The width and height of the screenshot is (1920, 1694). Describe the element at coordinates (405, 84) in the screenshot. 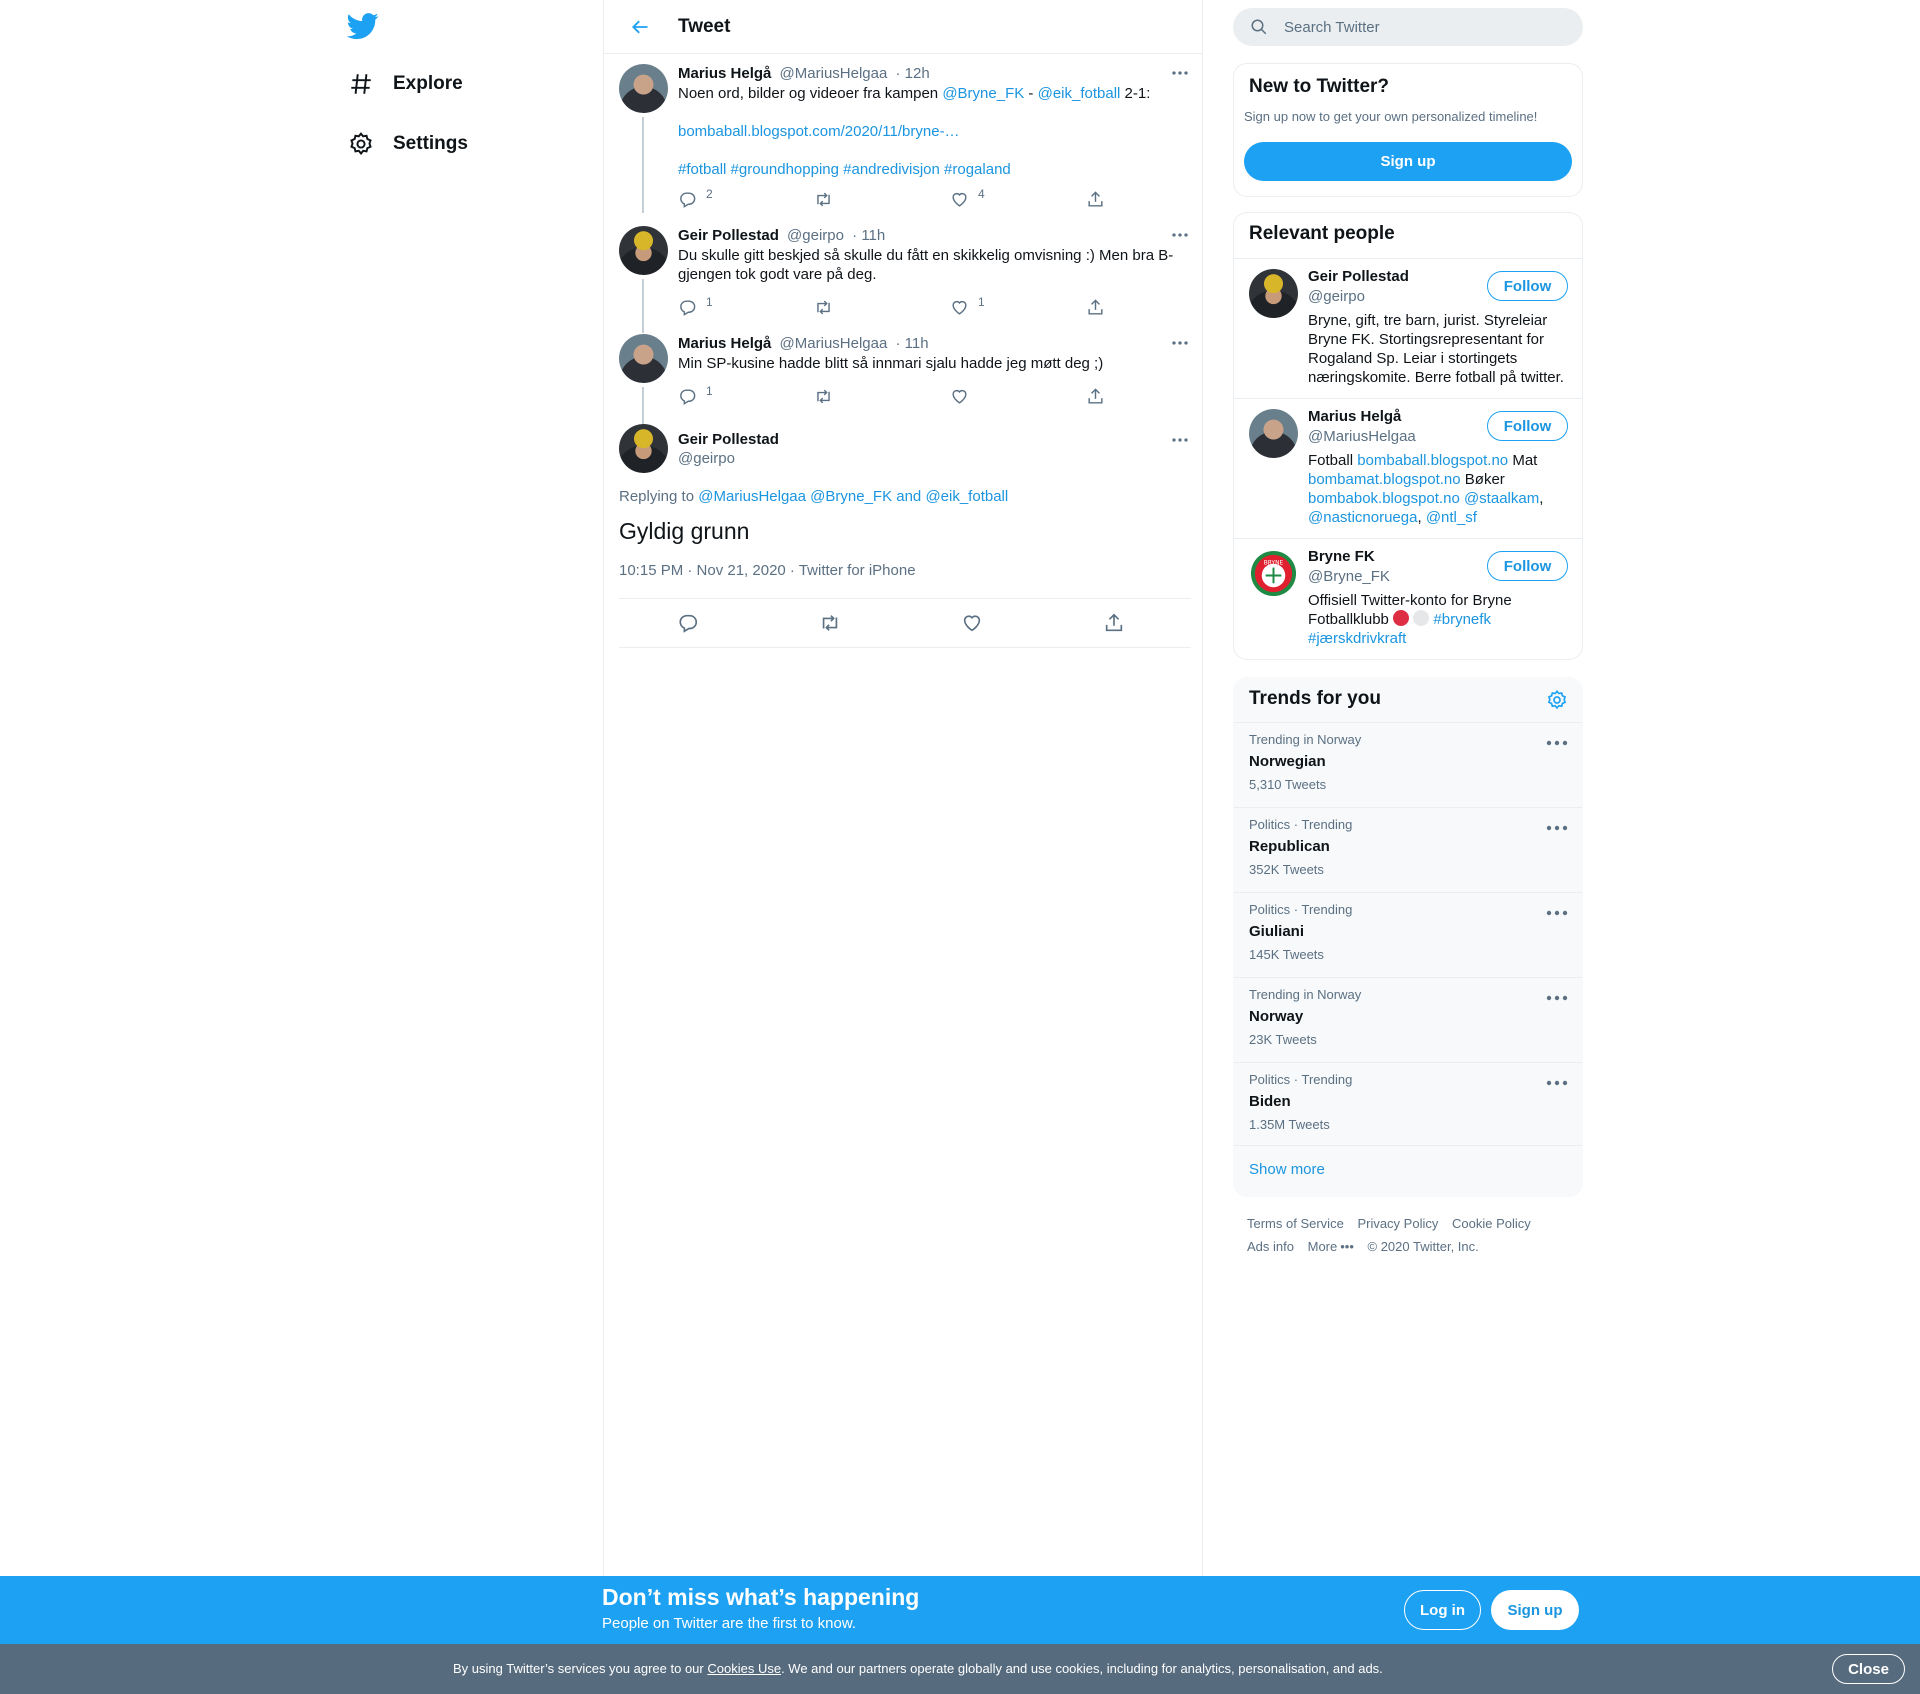

I see `nav-explore: Explore` at that location.